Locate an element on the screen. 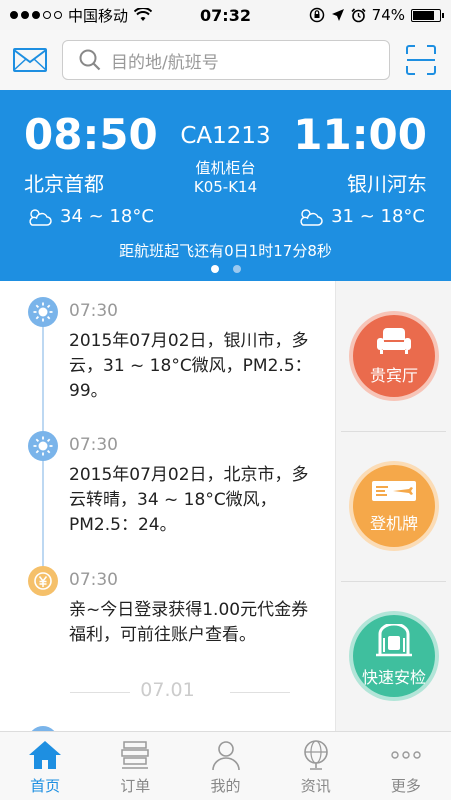 The image size is (451, 800). timeline-text: 2015年07月02日，银川市，多云，31 ~ 18°C微风，PM2.5：99。 is located at coordinates (190, 366).